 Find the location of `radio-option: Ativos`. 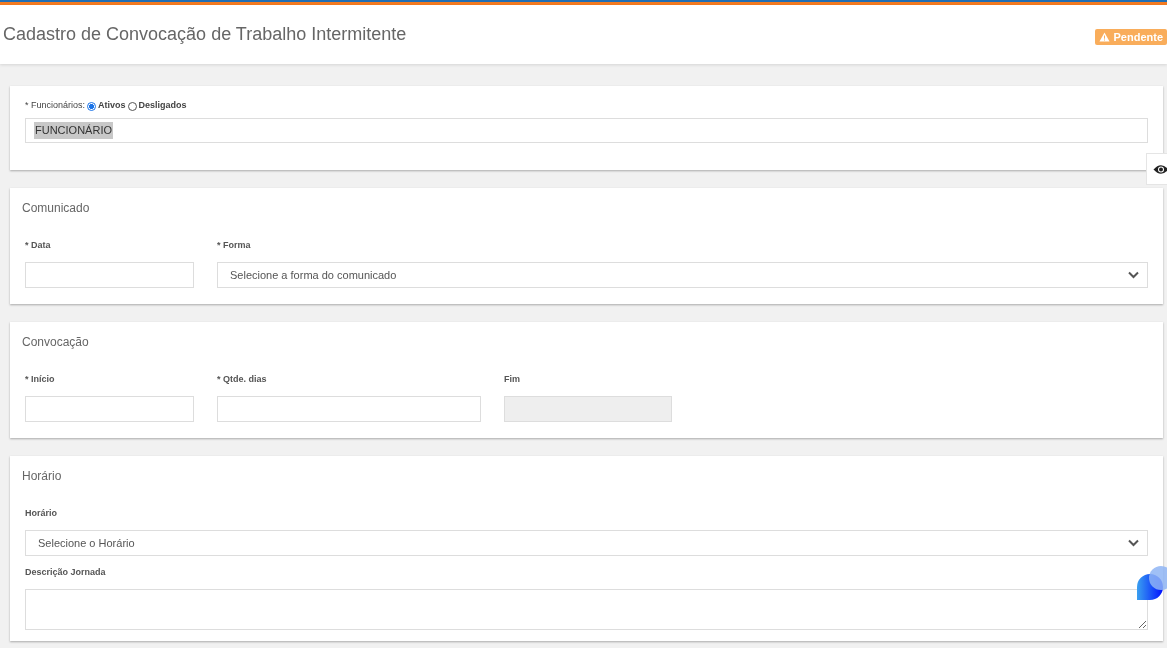

radio-option: Ativos is located at coordinates (106, 106).